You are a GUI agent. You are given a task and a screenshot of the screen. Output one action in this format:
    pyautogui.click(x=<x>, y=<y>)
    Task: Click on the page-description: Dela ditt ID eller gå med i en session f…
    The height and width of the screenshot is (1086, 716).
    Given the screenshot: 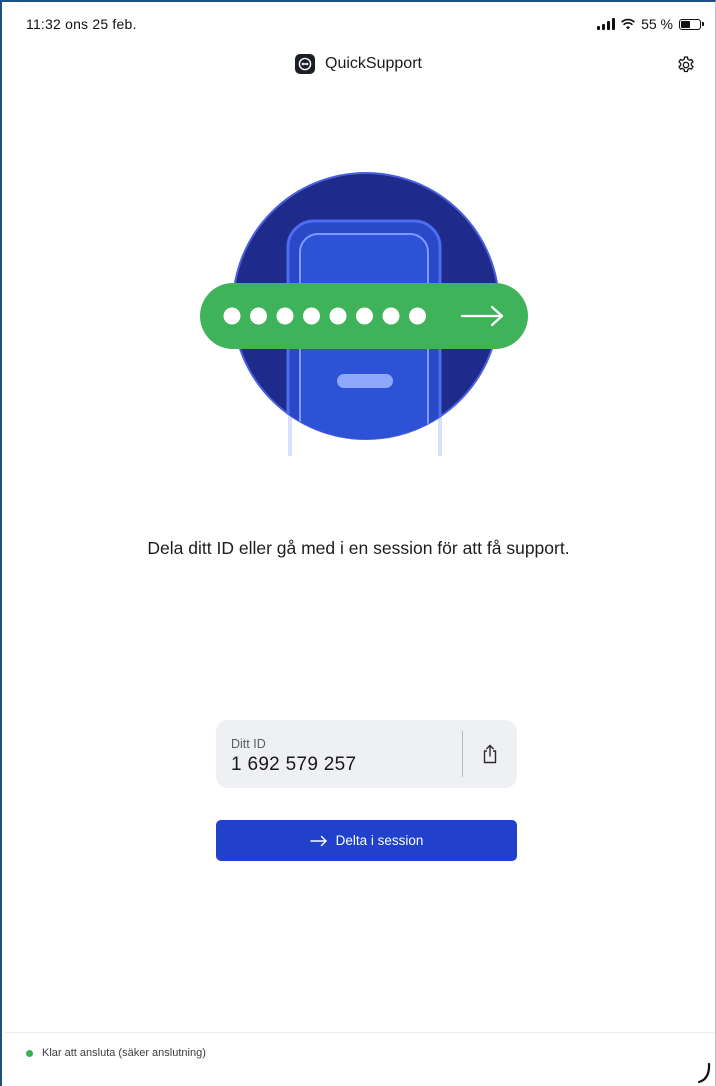 What is the action you would take?
    pyautogui.click(x=358, y=548)
    